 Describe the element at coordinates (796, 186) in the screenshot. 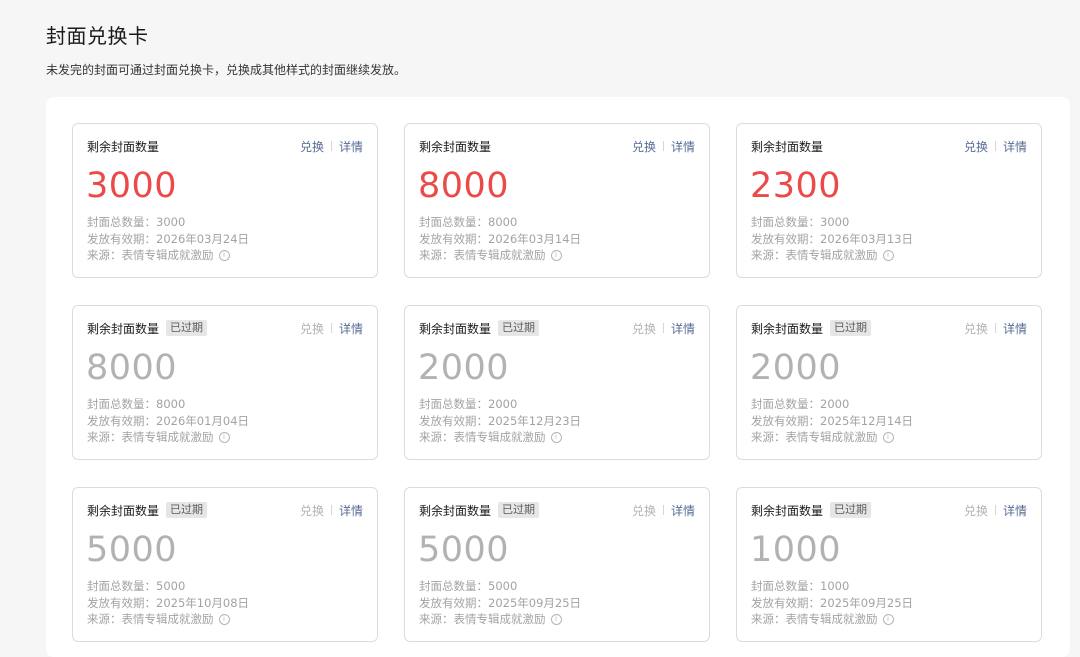

I see `remaining-count: 2300` at that location.